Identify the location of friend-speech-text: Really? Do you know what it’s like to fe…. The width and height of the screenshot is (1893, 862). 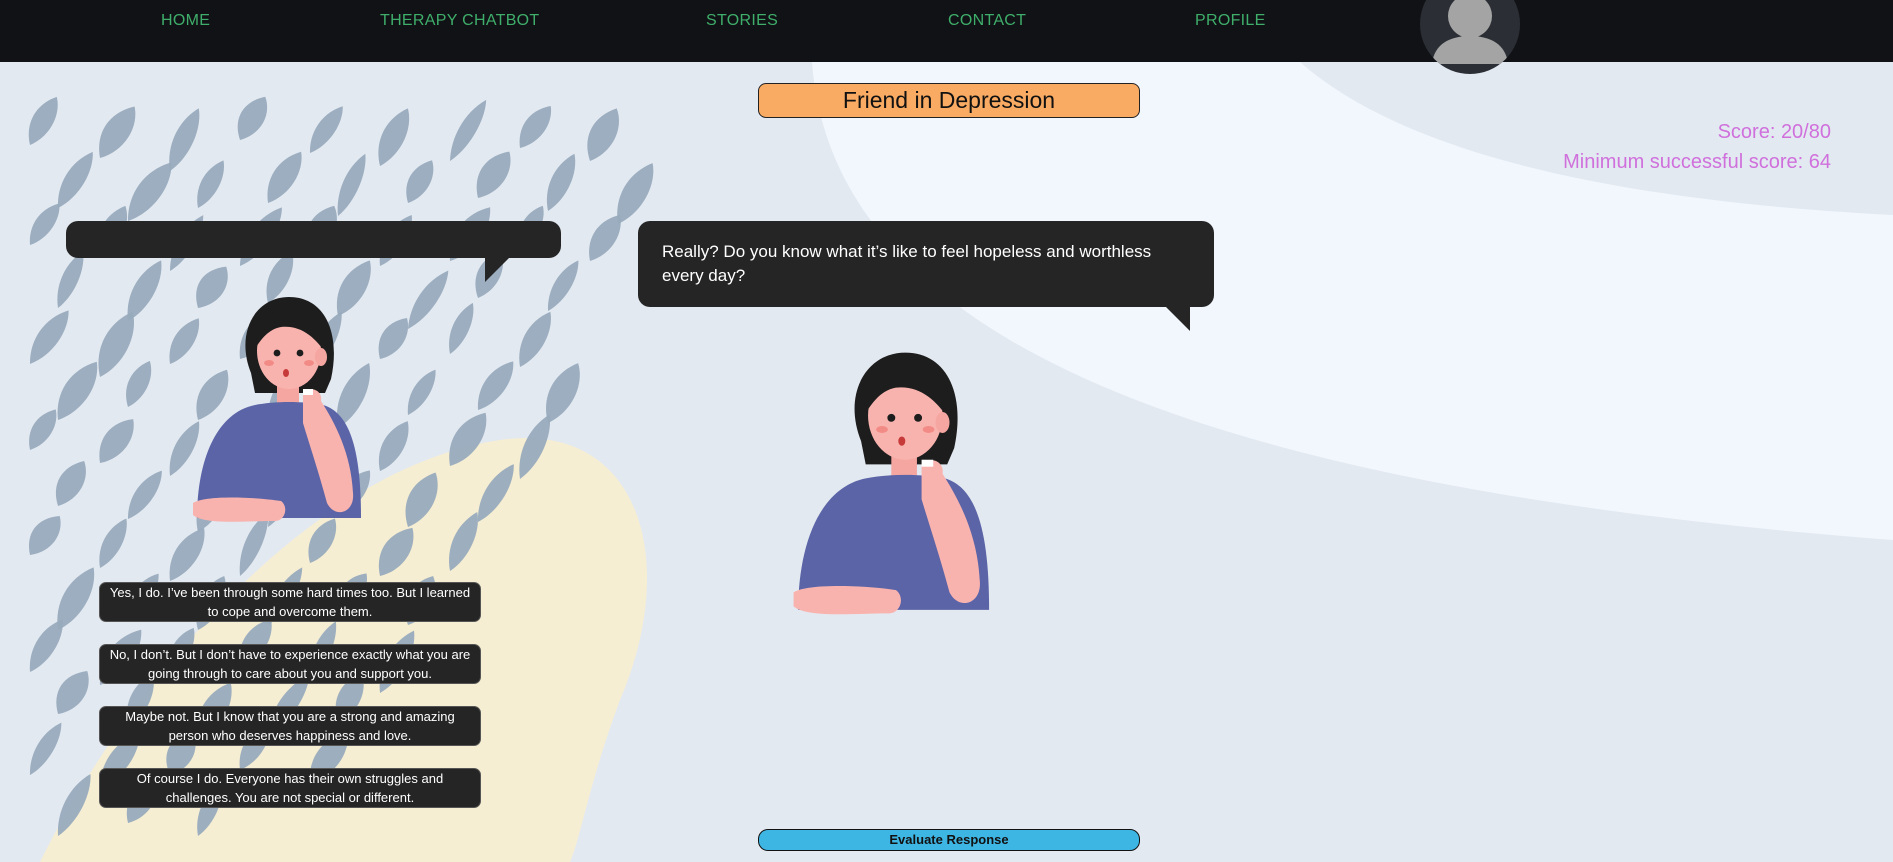
(907, 263).